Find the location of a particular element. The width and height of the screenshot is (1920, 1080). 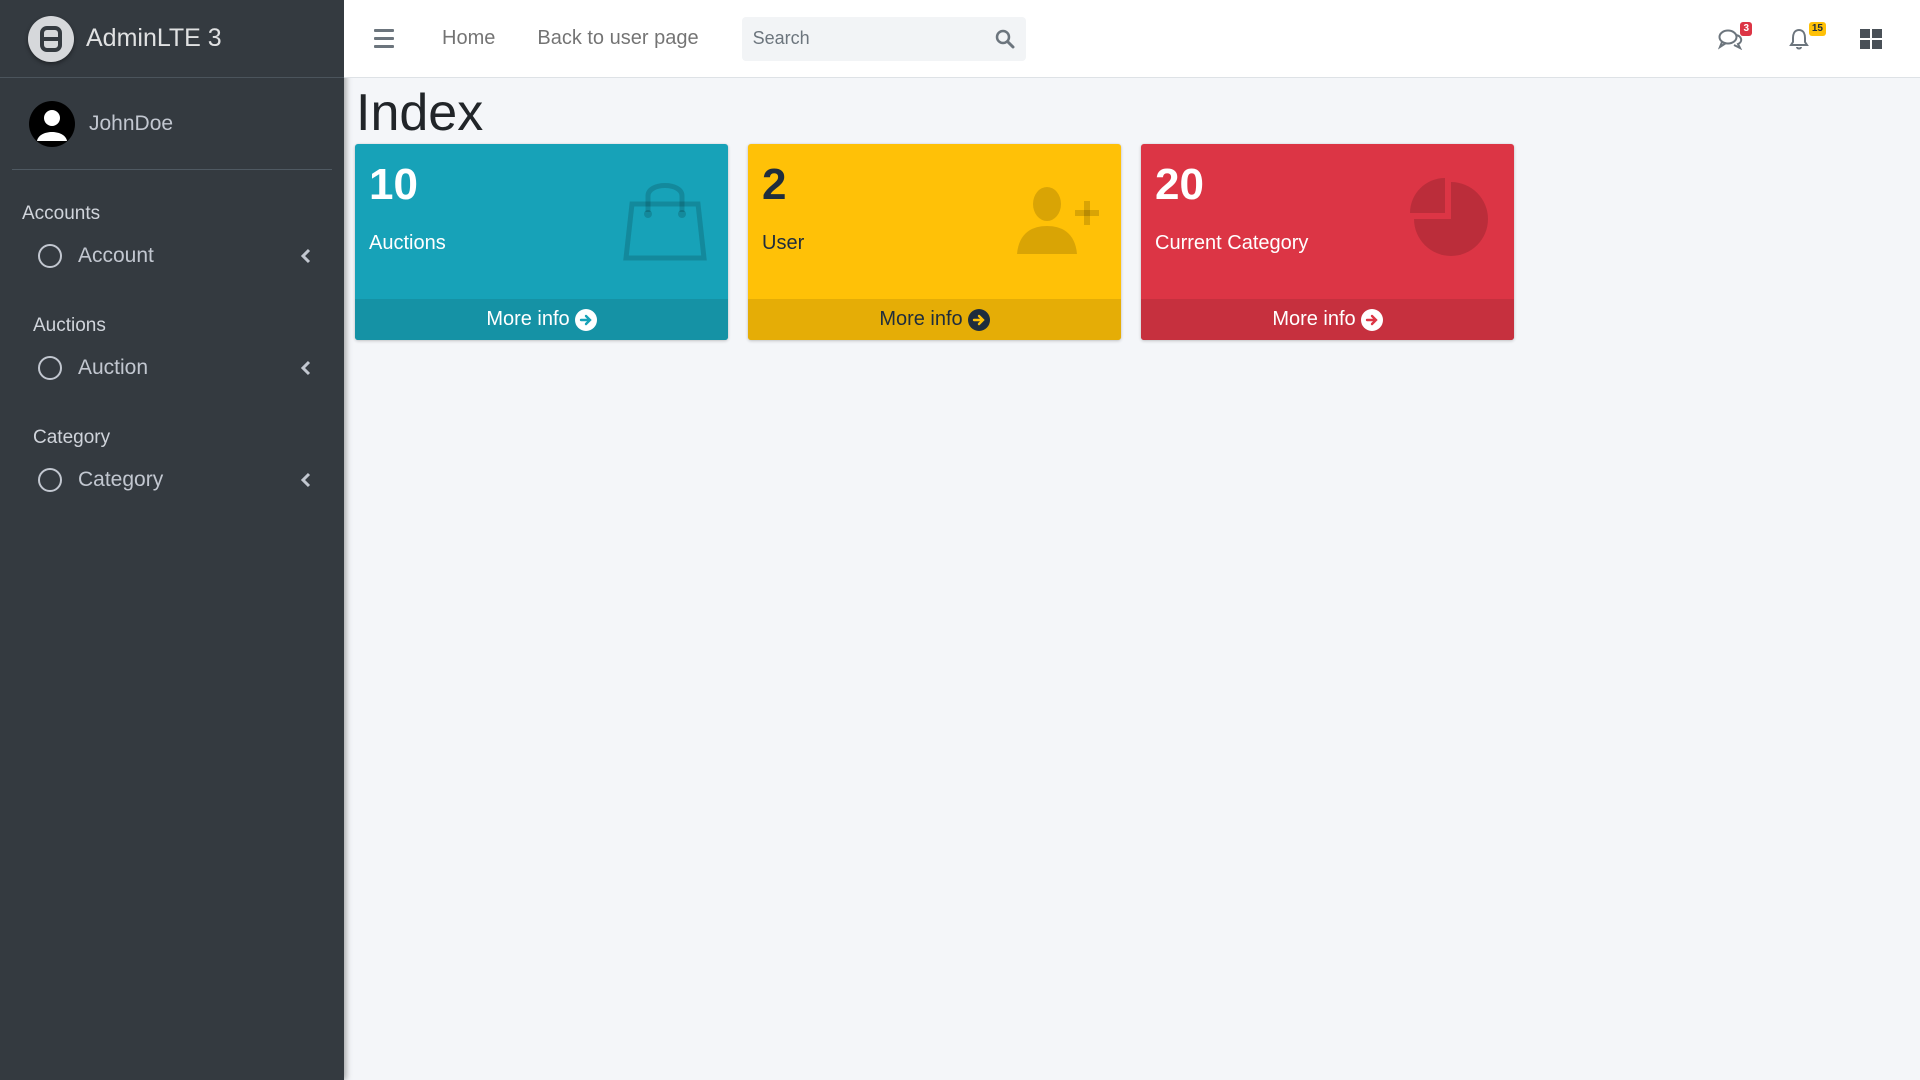

th-large-icon is located at coordinates (1871, 39).